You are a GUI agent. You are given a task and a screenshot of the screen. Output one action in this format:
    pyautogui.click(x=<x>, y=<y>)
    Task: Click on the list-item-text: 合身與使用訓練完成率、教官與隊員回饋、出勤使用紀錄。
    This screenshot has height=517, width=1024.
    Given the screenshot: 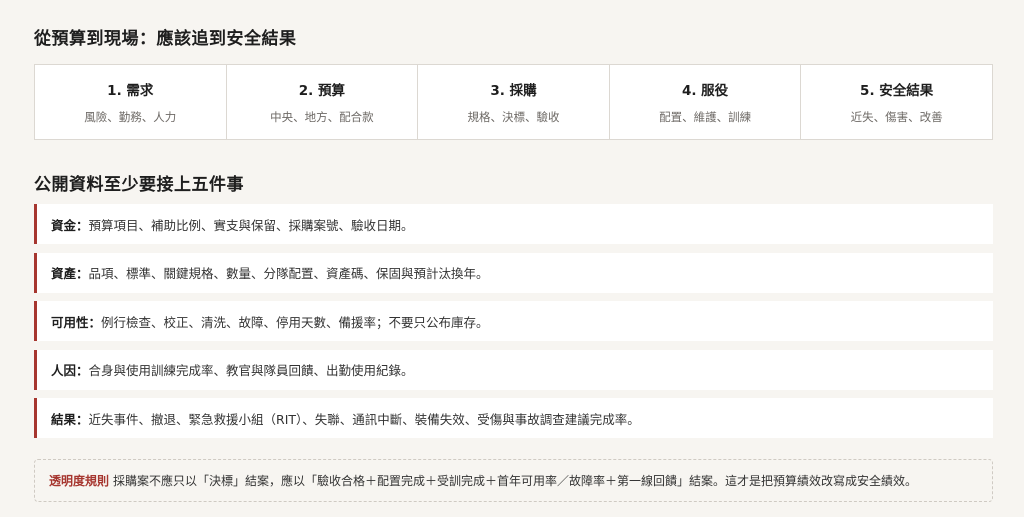 What is the action you would take?
    pyautogui.click(x=251, y=370)
    